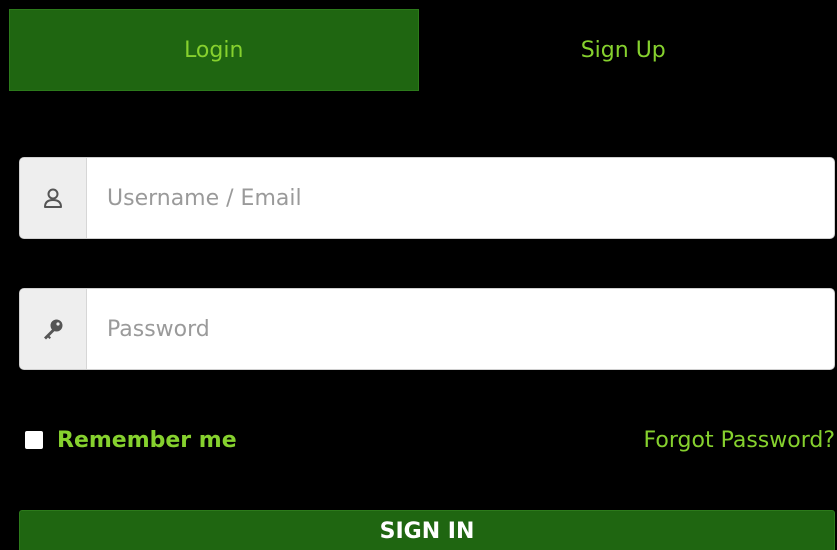  I want to click on key-icon, so click(53, 329).